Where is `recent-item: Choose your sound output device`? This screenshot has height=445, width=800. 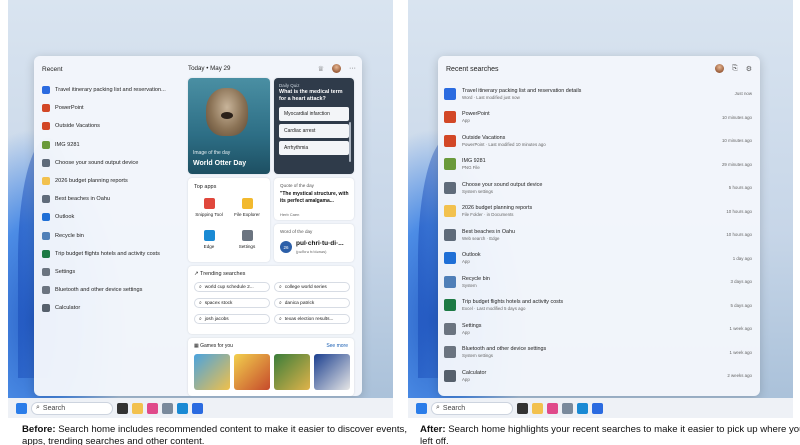 recent-item: Choose your sound output device is located at coordinates (104, 163).